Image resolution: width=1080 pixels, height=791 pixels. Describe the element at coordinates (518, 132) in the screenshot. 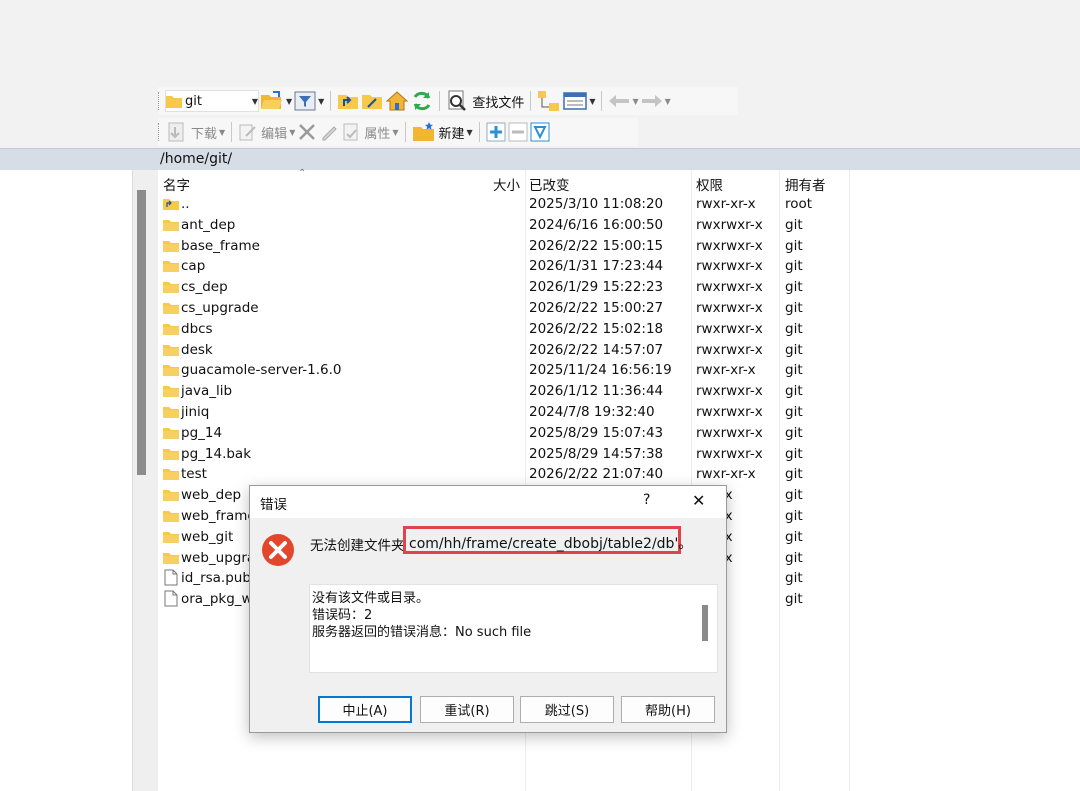

I see `select-remove-button` at that location.